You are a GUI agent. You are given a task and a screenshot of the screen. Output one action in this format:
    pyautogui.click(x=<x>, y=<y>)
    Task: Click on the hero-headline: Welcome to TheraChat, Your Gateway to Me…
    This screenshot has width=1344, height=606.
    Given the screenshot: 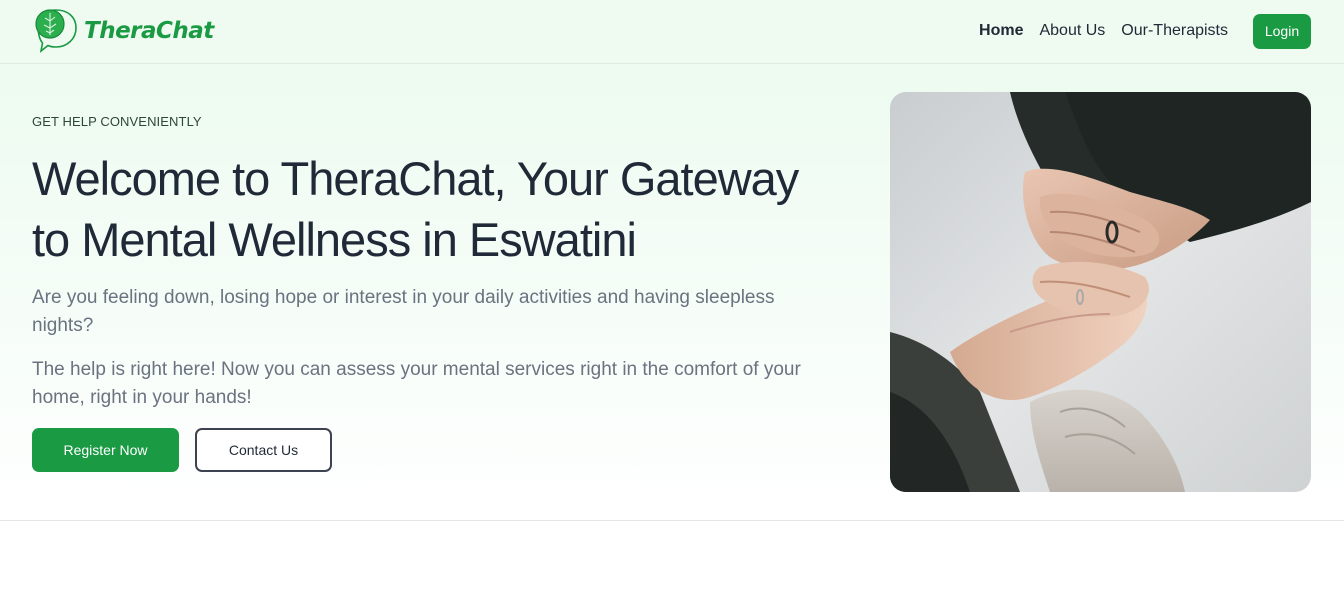 What is the action you would take?
    pyautogui.click(x=415, y=209)
    